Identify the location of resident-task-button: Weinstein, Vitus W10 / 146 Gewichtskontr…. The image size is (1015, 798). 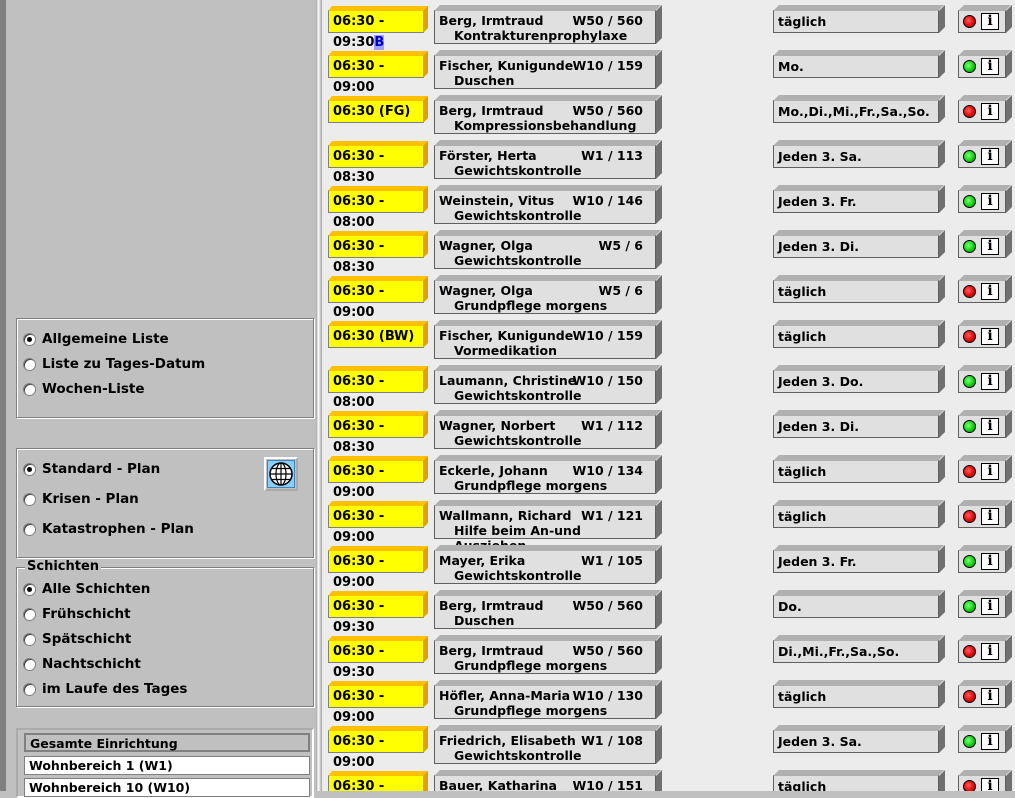
(545, 207).